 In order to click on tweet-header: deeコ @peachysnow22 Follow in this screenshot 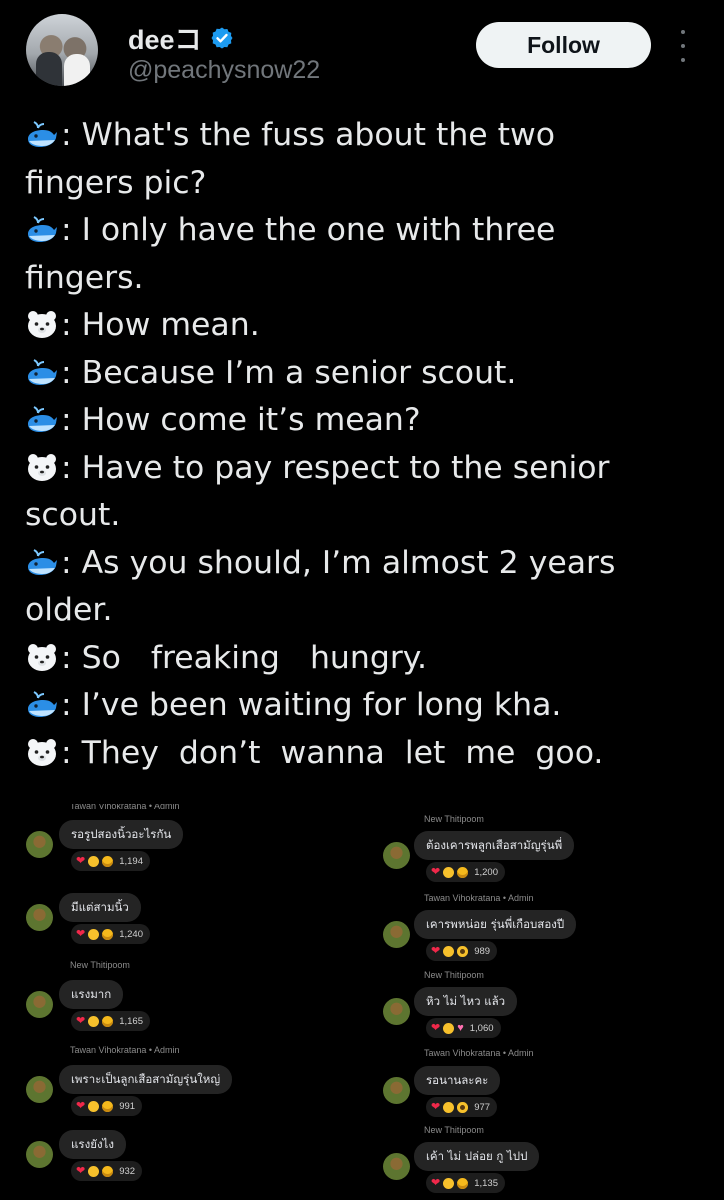, I will do `click(362, 50)`.